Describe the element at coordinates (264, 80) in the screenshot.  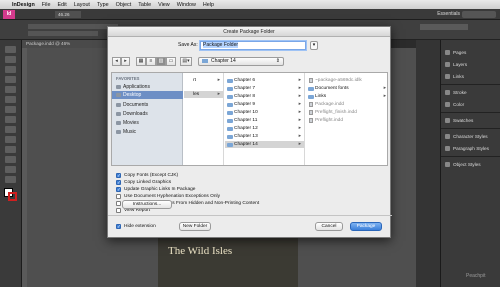
I see `list-item: Chapter 6 ▸` at that location.